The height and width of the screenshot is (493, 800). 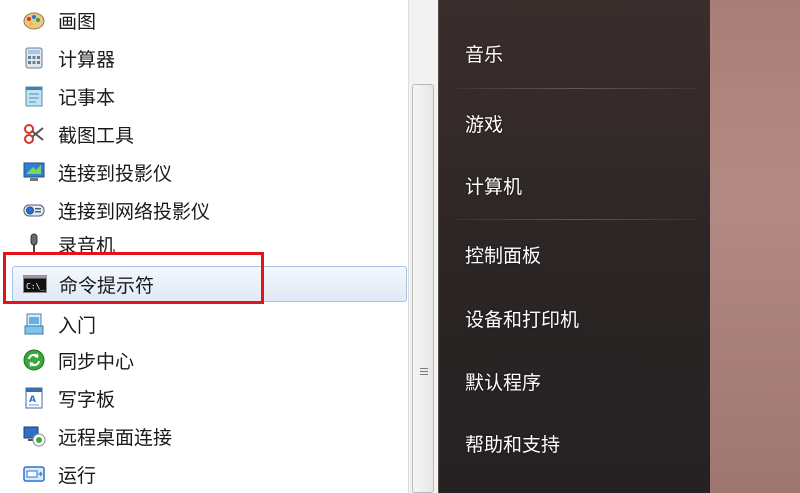 I want to click on program-label: 记事本, so click(x=87, y=97).